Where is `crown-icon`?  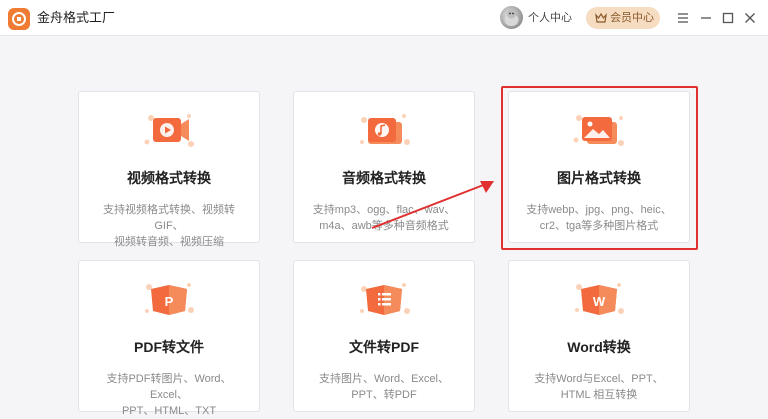
crown-icon is located at coordinates (601, 17).